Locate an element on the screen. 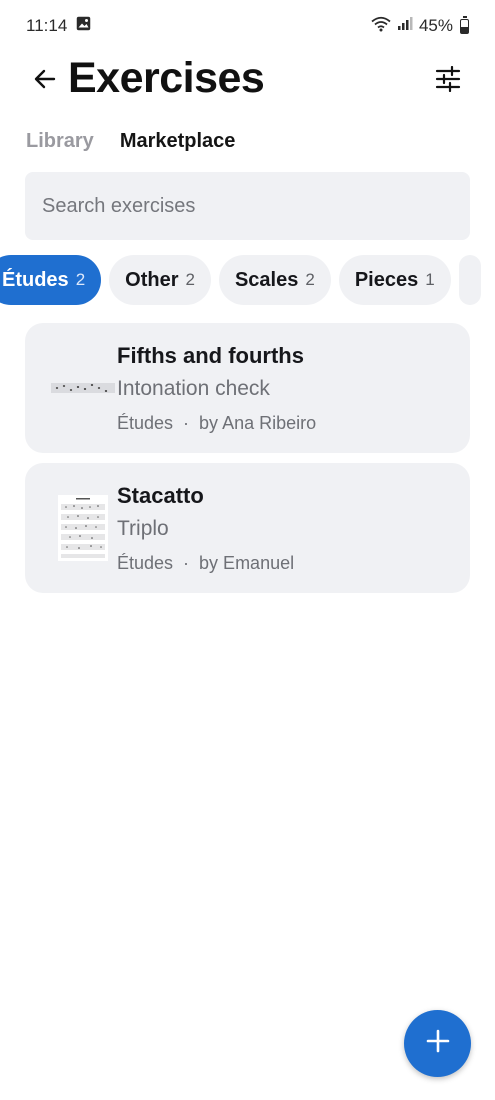  chip-label: Other is located at coordinates (152, 279).